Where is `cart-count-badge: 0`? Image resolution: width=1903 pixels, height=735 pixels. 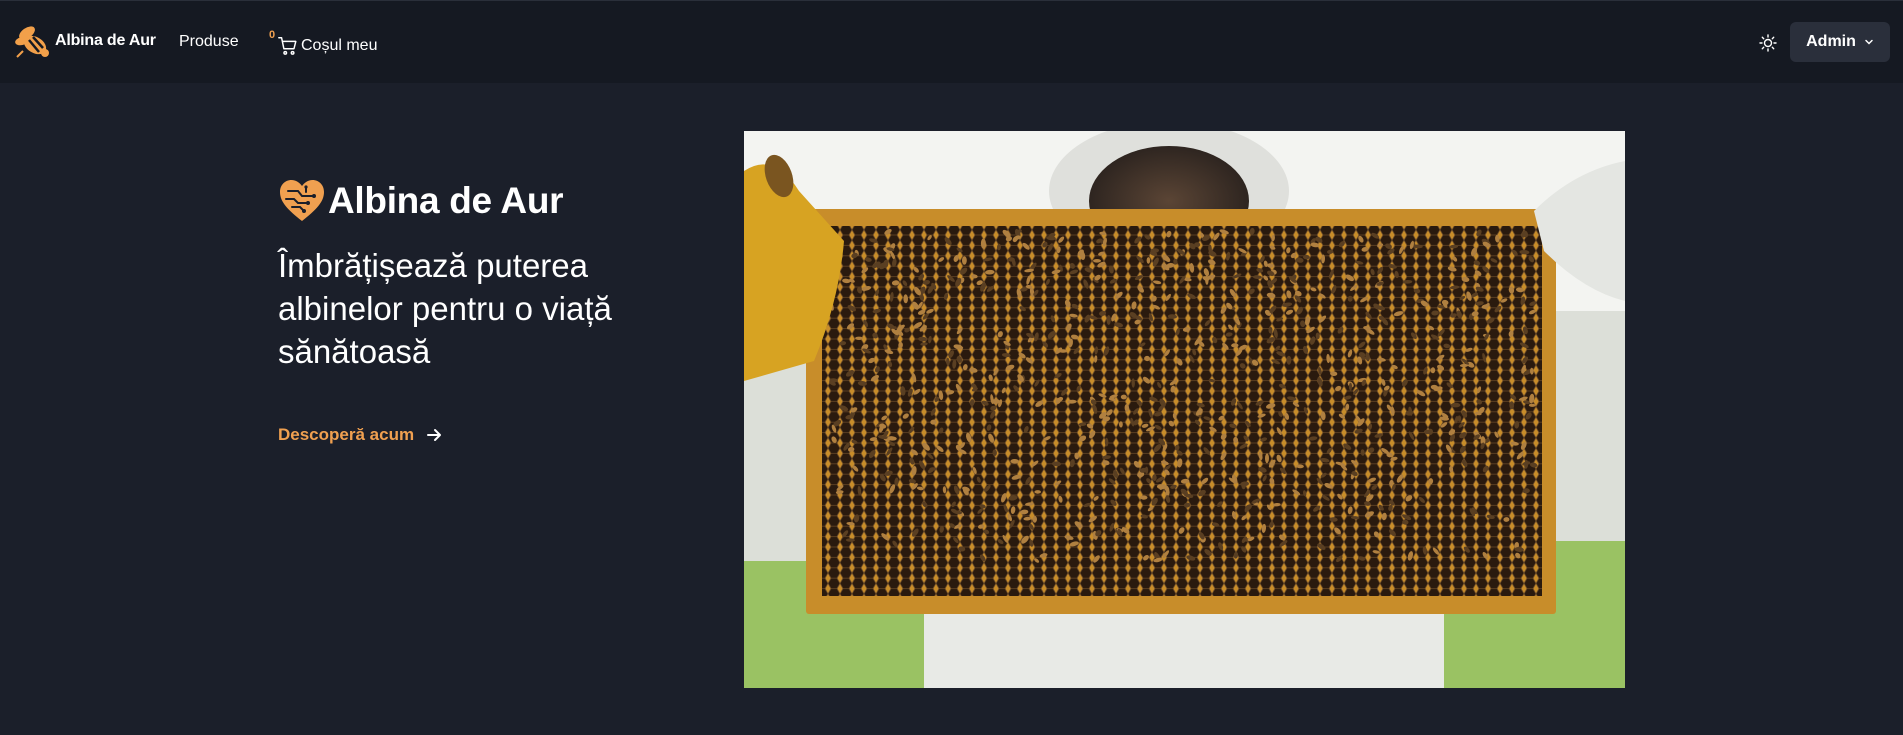 cart-count-badge: 0 is located at coordinates (272, 35).